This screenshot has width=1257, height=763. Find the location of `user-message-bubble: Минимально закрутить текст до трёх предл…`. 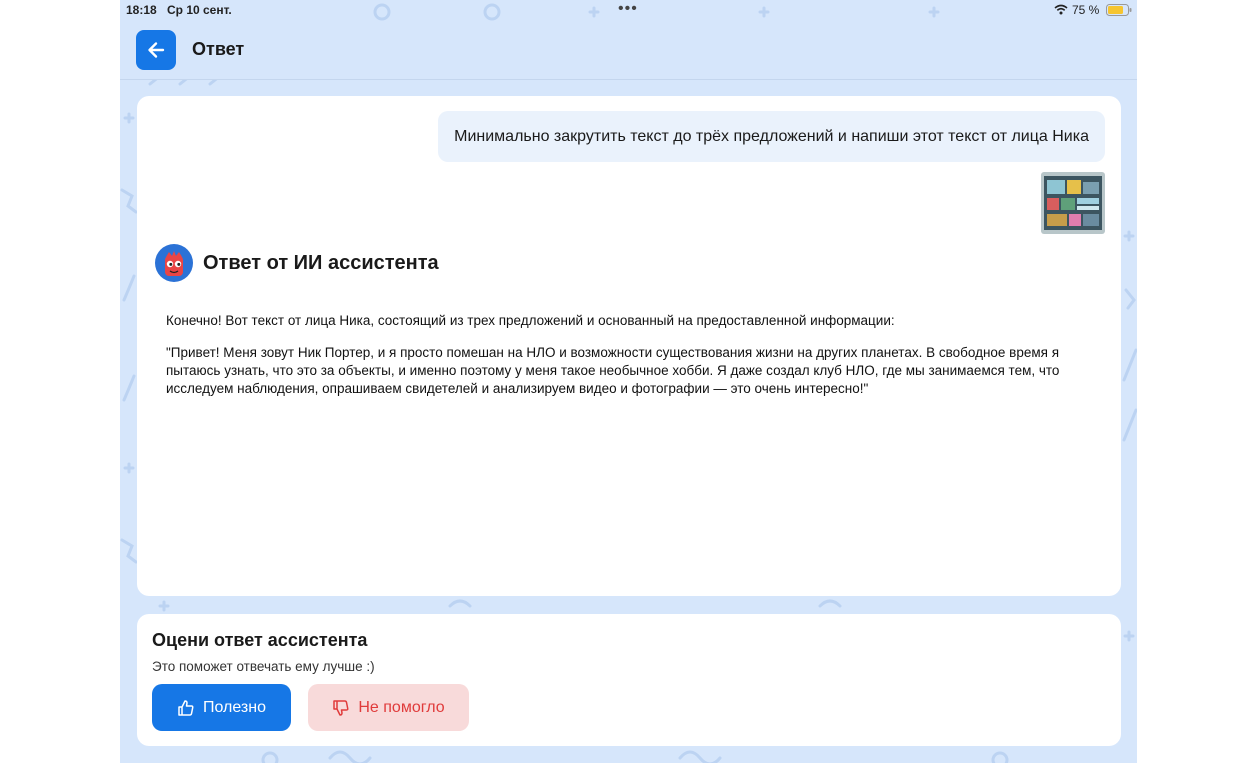

user-message-bubble: Минимально закрутить текст до трёх предл… is located at coordinates (771, 136).